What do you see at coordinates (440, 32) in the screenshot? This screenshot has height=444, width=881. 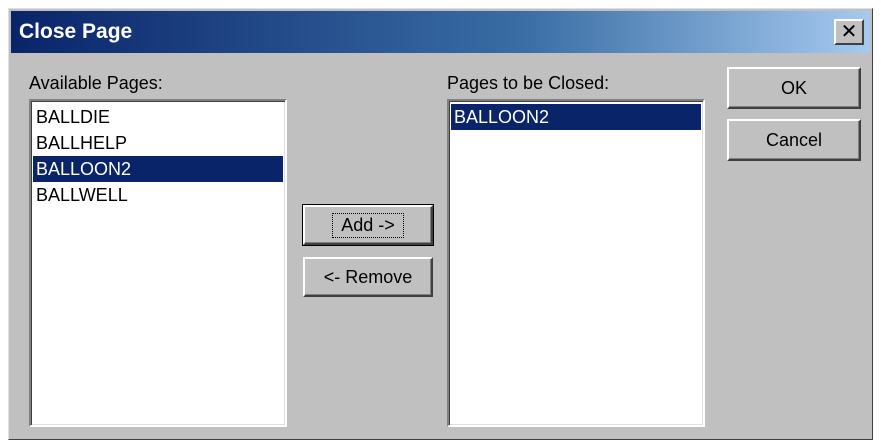 I see `title-bar: Close Page ✕` at bounding box center [440, 32].